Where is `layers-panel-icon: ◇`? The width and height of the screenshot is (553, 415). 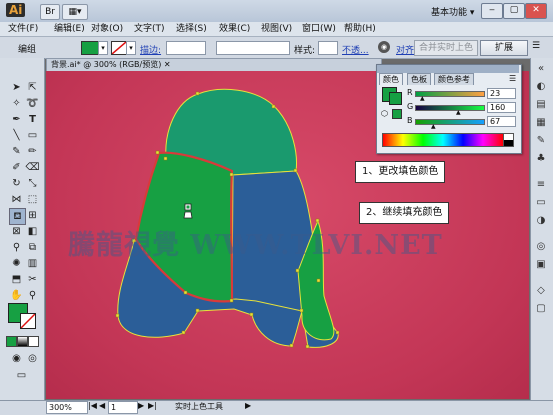
layers-panel-icon: ◇ is located at coordinates (541, 291).